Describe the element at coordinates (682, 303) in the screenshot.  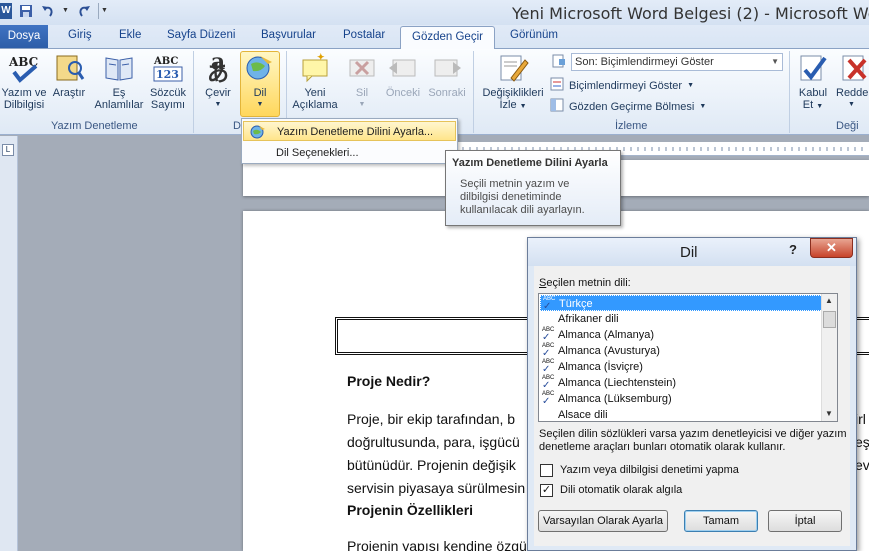
I see `language-list-item: ABC ✓ Türkçe` at that location.